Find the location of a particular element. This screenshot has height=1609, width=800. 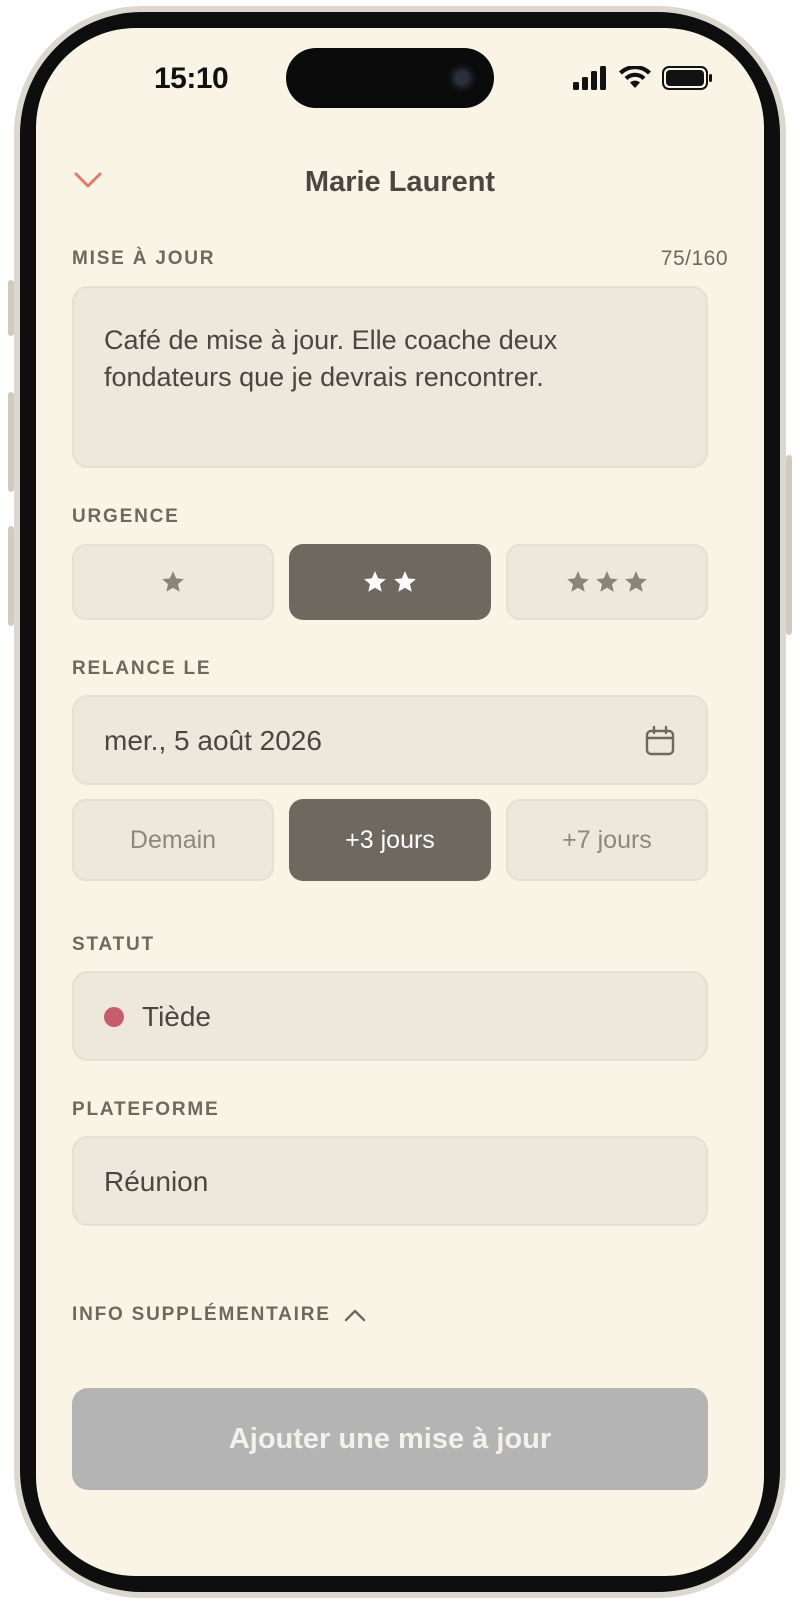

quick-date-3-days: +3 jours is located at coordinates (390, 840).